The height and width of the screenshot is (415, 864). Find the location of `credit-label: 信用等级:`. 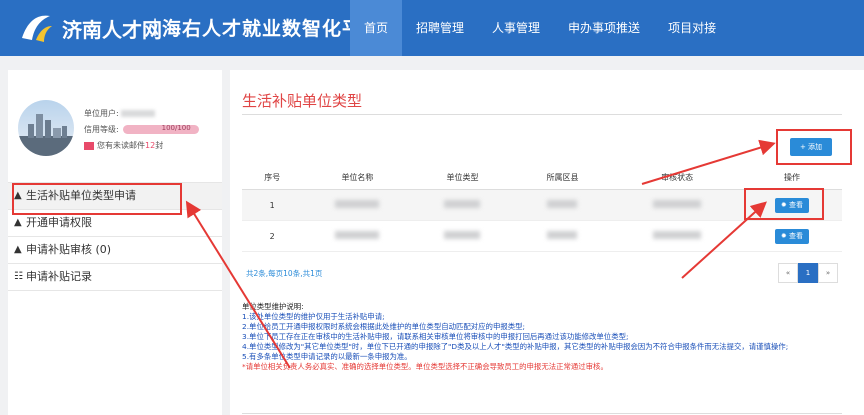

credit-label: 信用等级: is located at coordinates (101, 129).